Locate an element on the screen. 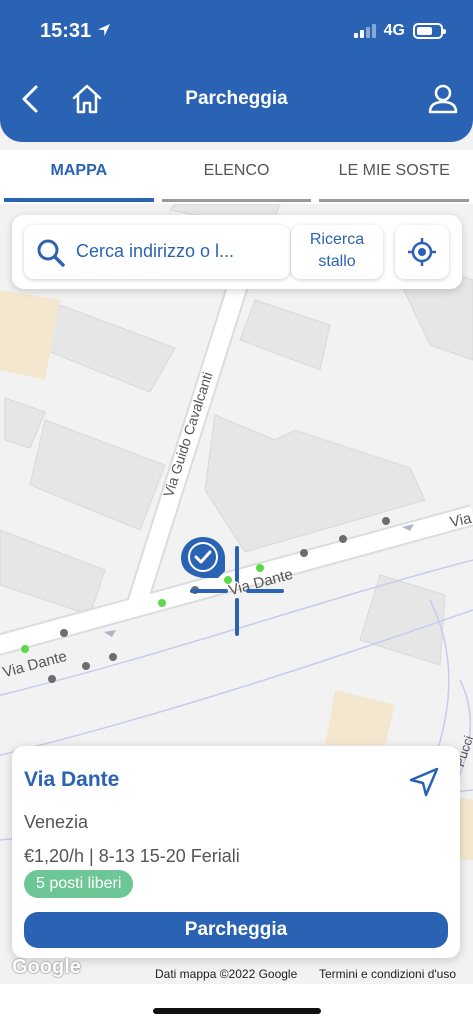 The height and width of the screenshot is (1024, 473). my-location-button is located at coordinates (422, 252).